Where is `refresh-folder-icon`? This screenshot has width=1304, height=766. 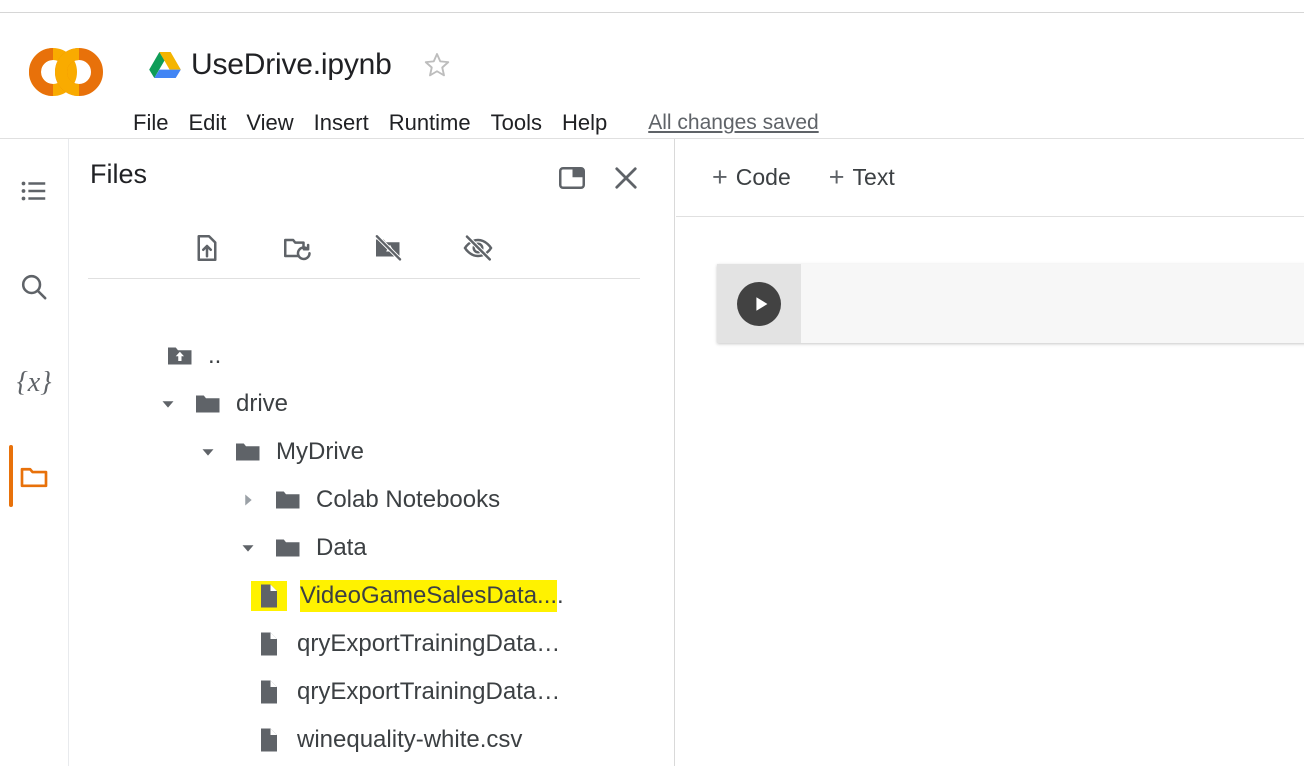 refresh-folder-icon is located at coordinates (297, 250).